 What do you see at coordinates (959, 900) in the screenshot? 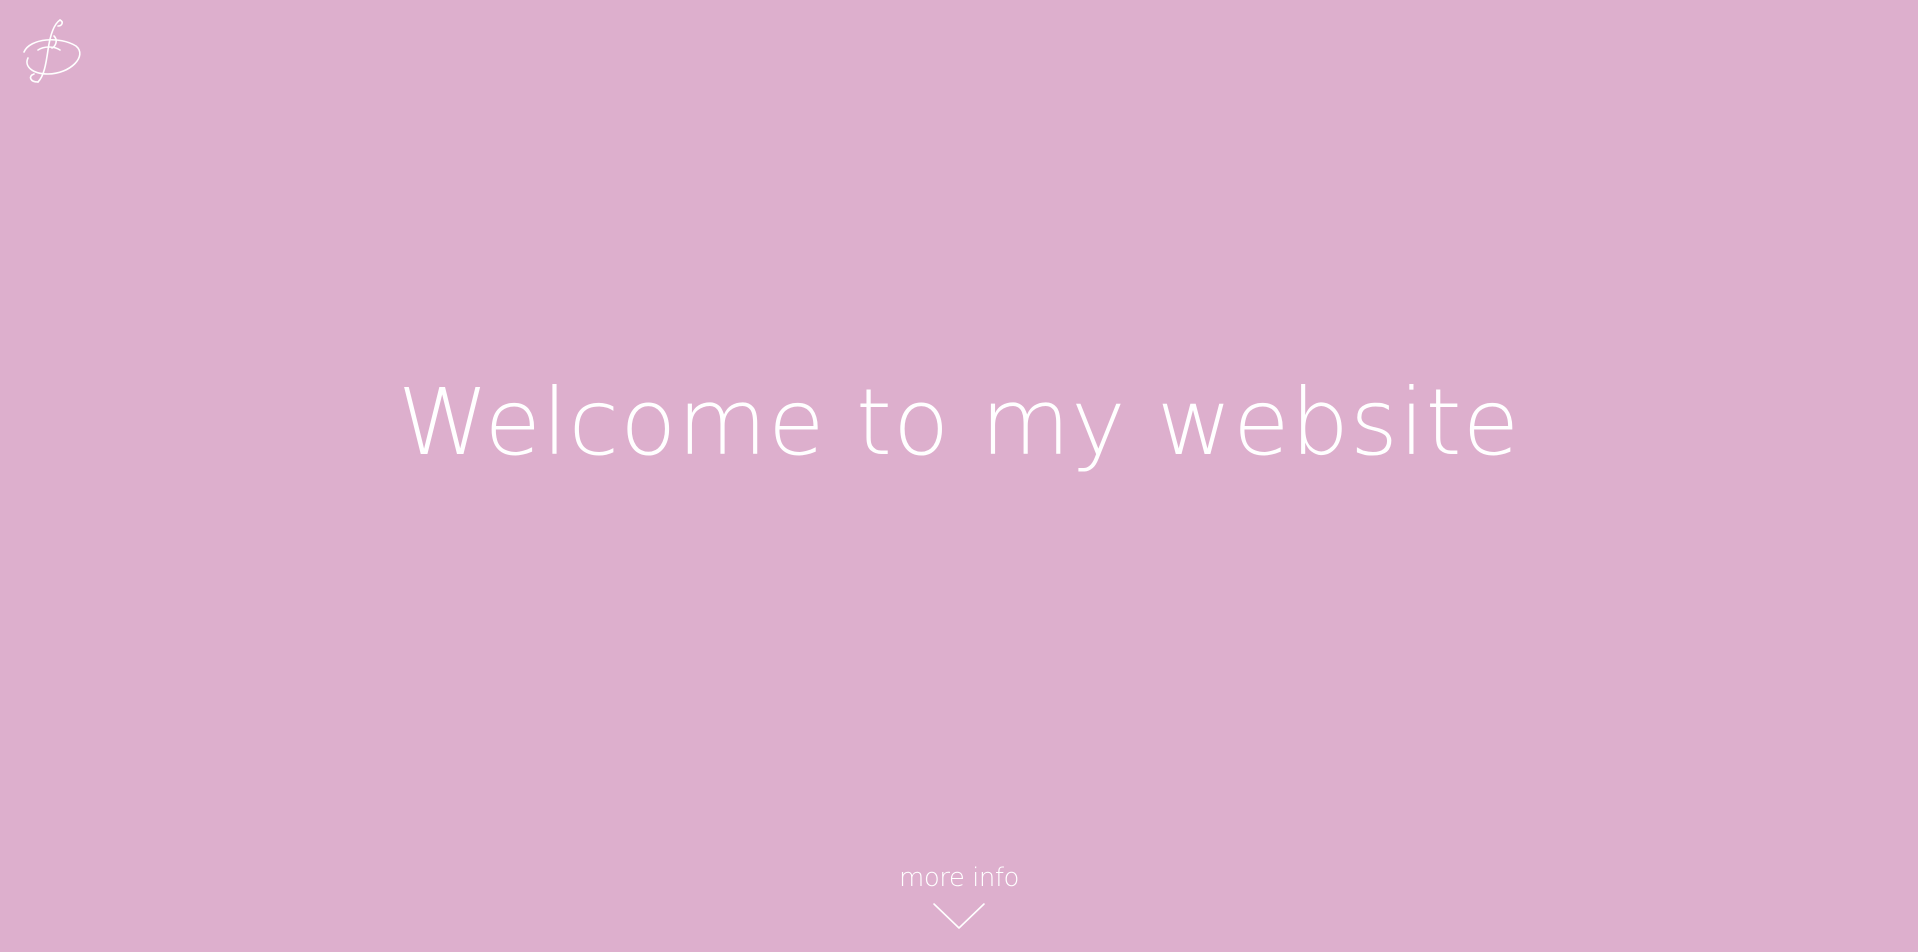
I see `more-info-link: more info` at bounding box center [959, 900].